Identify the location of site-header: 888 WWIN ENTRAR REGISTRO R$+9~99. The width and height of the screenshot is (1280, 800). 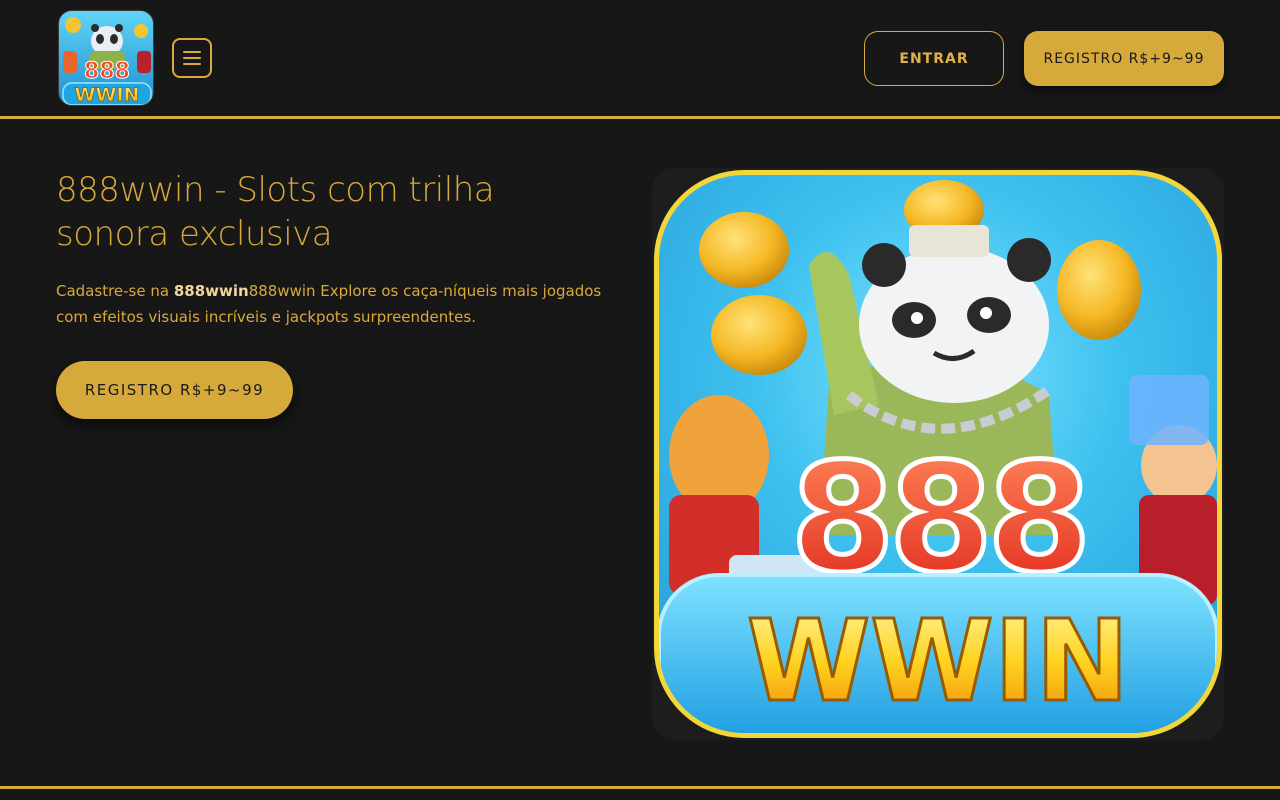
(640, 59).